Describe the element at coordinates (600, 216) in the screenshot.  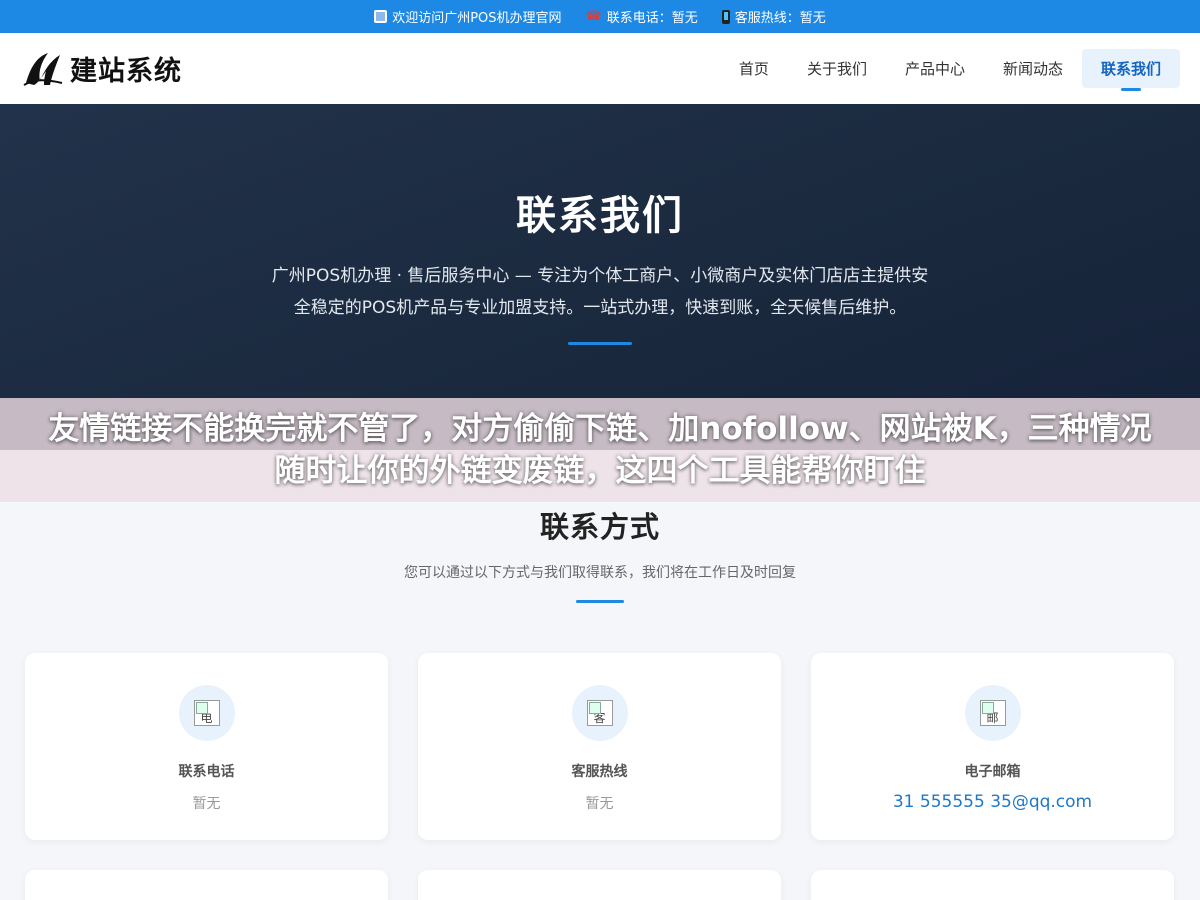
I see `hero-title: 联系我们` at that location.